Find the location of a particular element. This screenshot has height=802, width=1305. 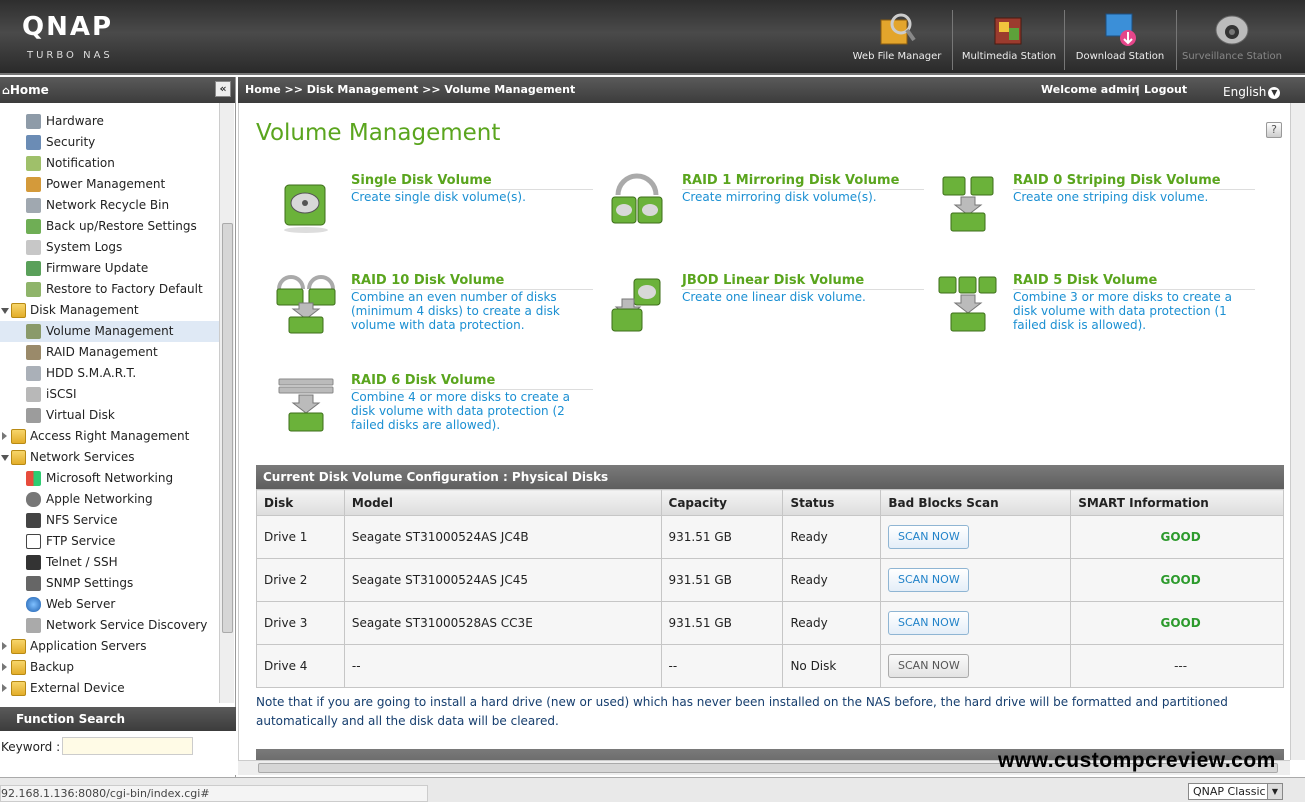

option-description: Create single disk volume(s). is located at coordinates (471, 197).